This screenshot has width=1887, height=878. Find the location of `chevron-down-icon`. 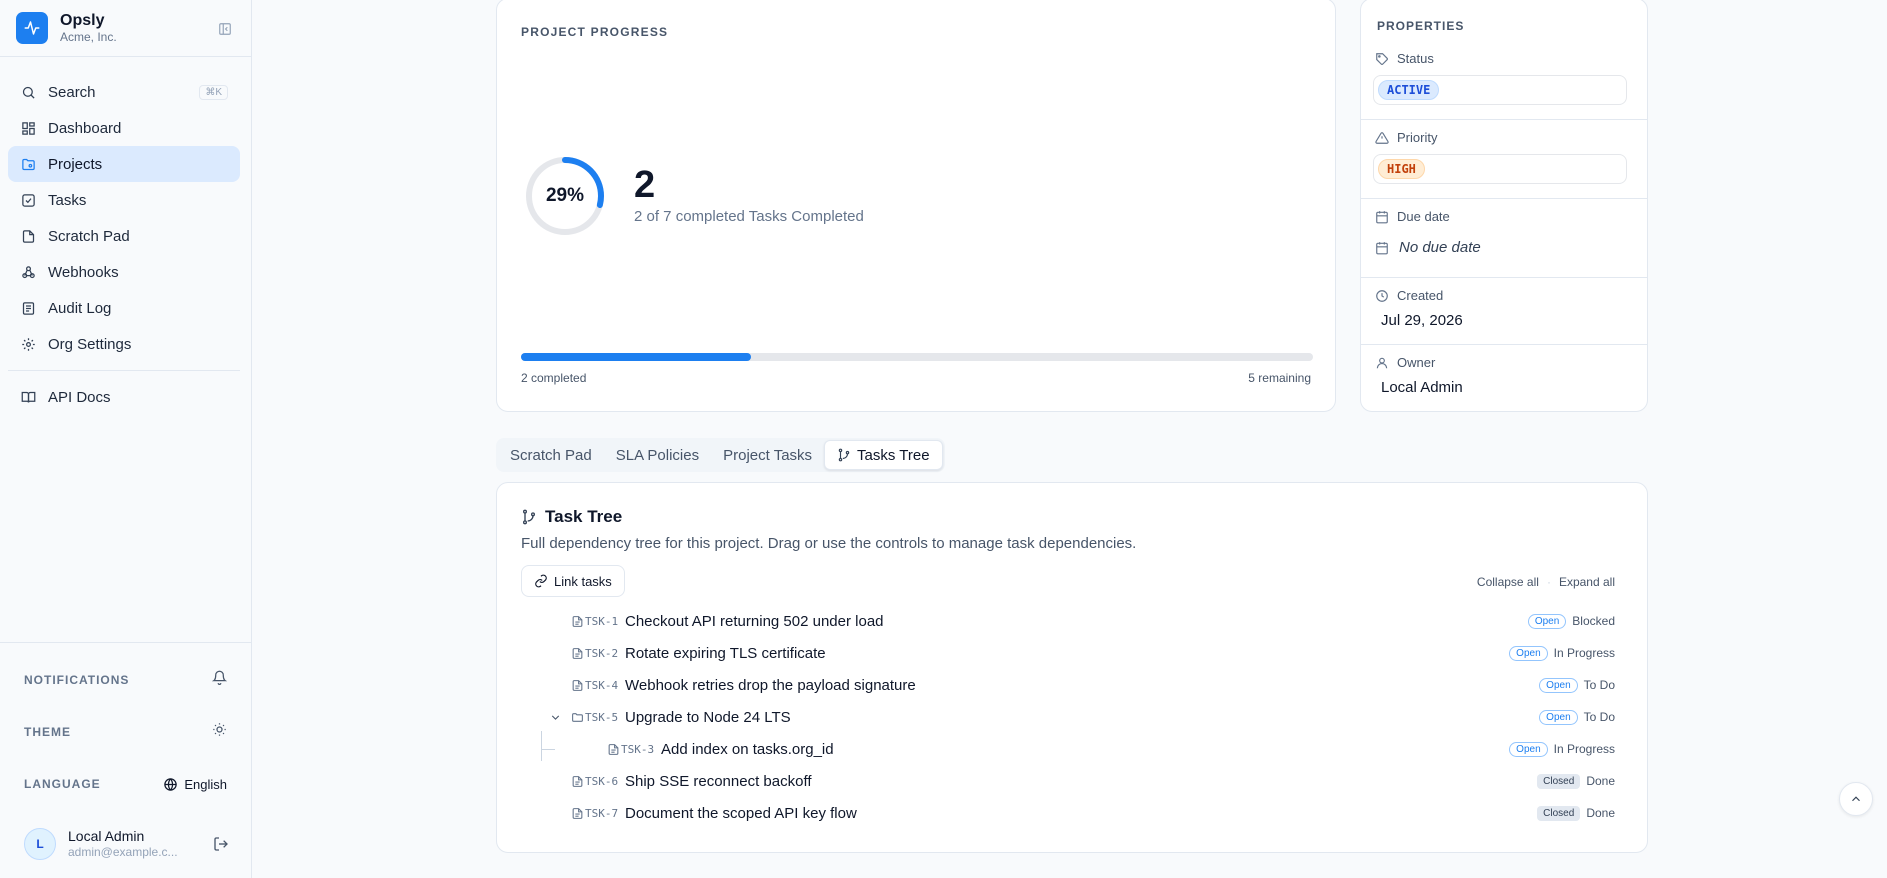

chevron-down-icon is located at coordinates (555, 717).